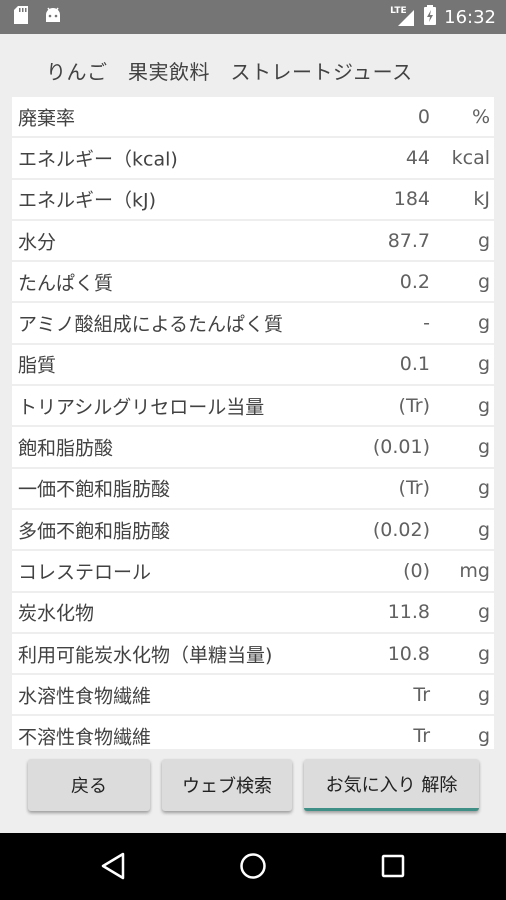 The width and height of the screenshot is (506, 900). What do you see at coordinates (253, 529) in the screenshot?
I see `table-row: 多価不飽和脂肪酸 (0.02) g` at bounding box center [253, 529].